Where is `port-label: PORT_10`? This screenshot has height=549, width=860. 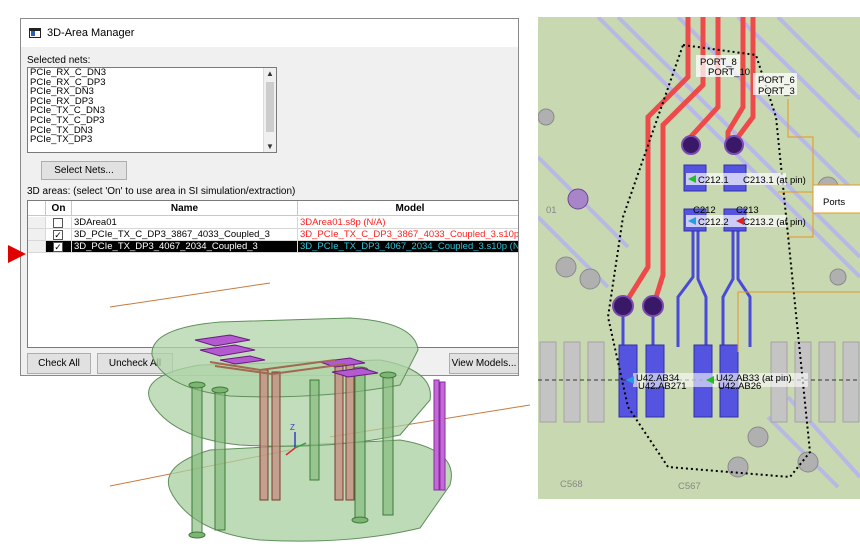 port-label: PORT_10 is located at coordinates (729, 72).